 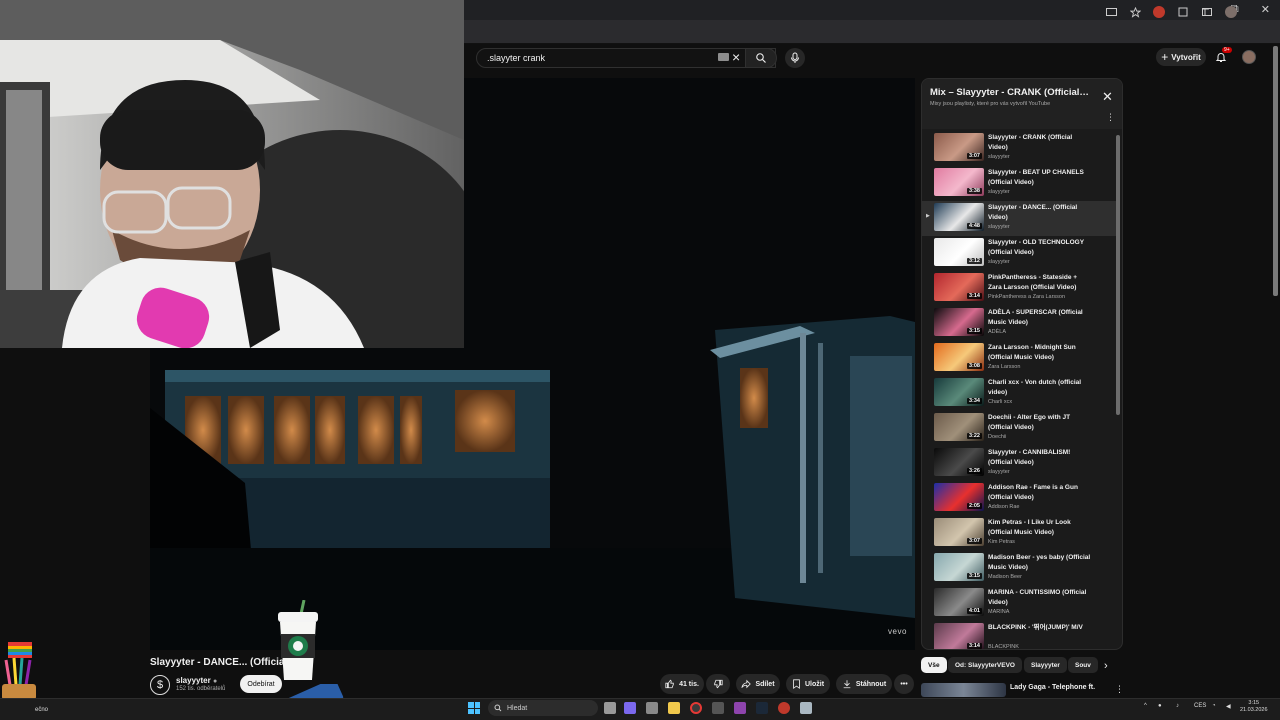 What do you see at coordinates (1249, 57) in the screenshot?
I see `account-avatar` at bounding box center [1249, 57].